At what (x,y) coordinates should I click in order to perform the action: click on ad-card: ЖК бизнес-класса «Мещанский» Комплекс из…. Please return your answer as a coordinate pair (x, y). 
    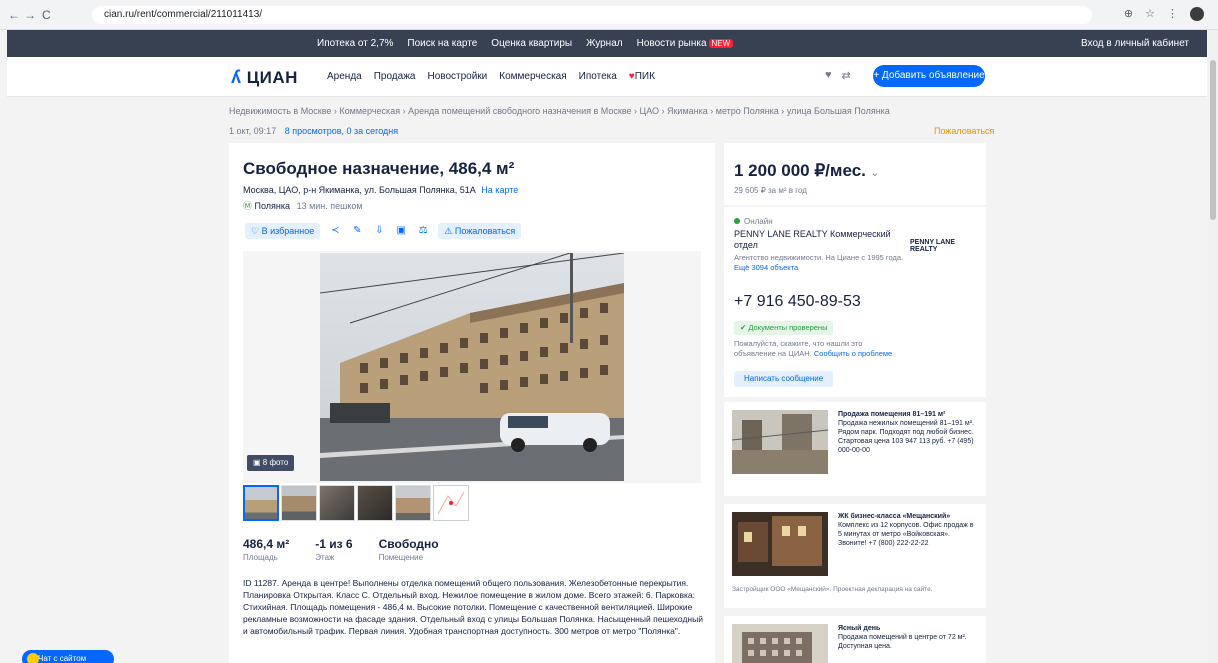
    Looking at the image, I should click on (855, 556).